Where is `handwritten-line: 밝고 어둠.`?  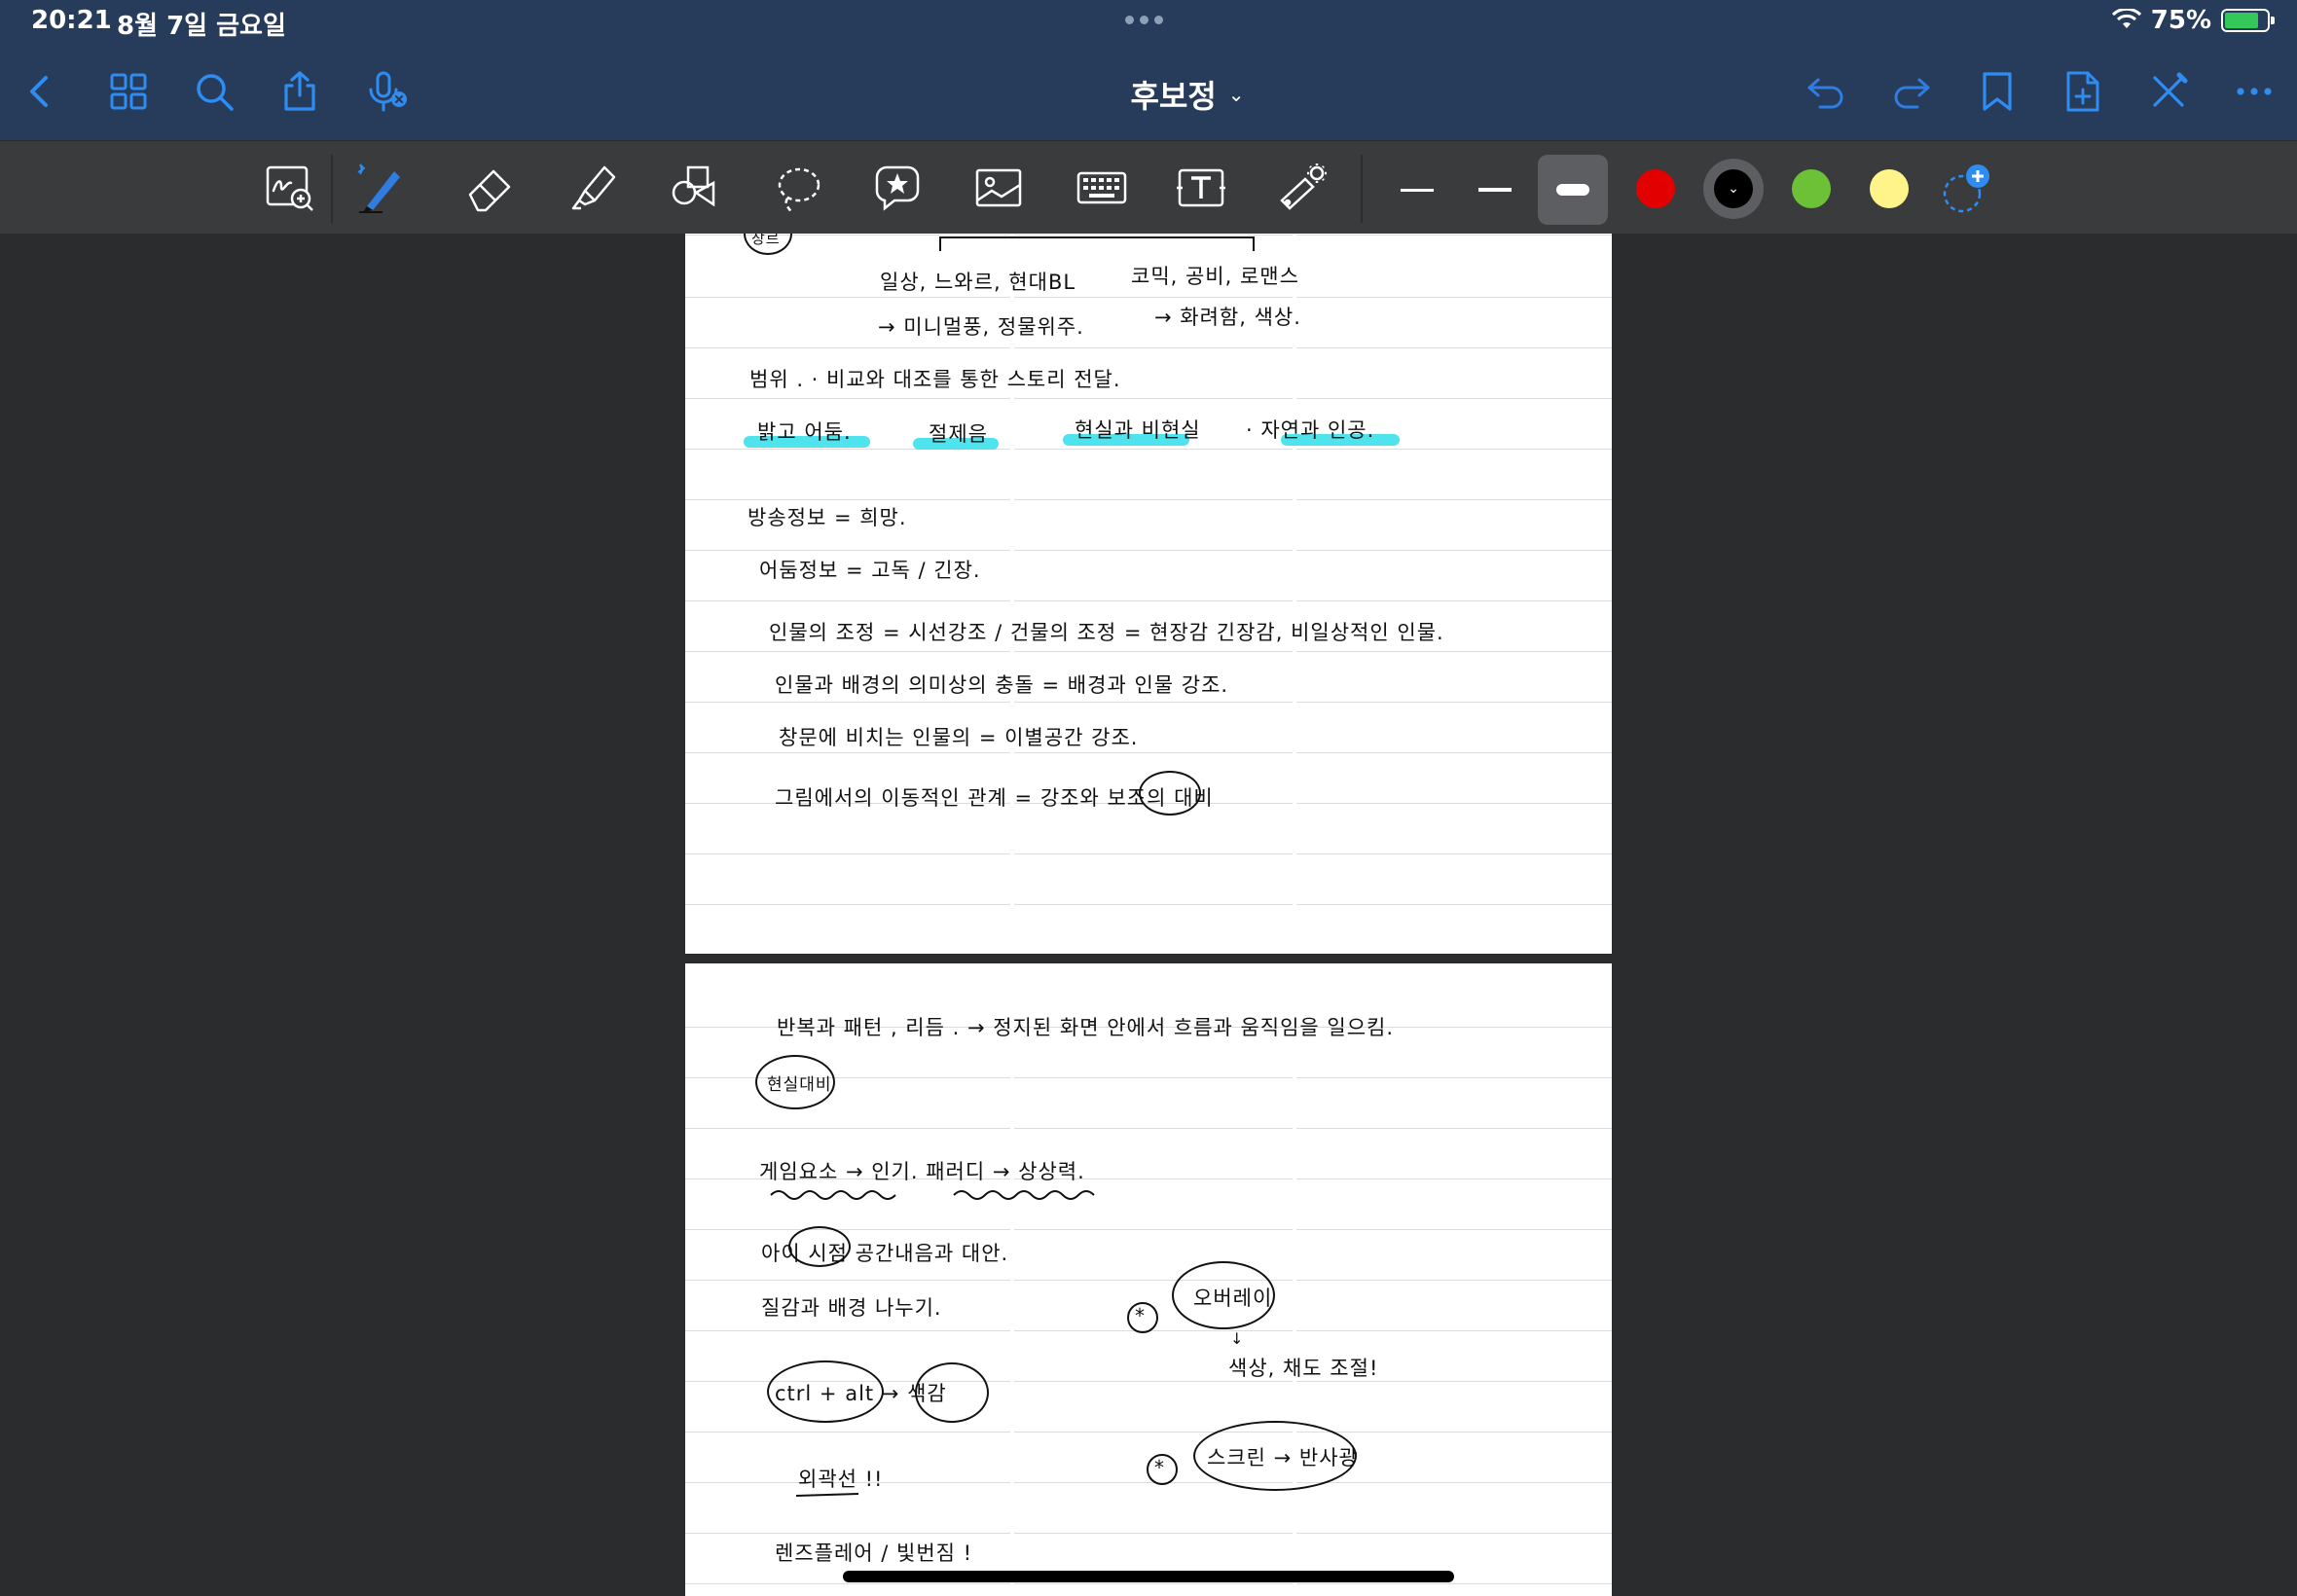
handwritten-line: 밝고 어둠. is located at coordinates (804, 432).